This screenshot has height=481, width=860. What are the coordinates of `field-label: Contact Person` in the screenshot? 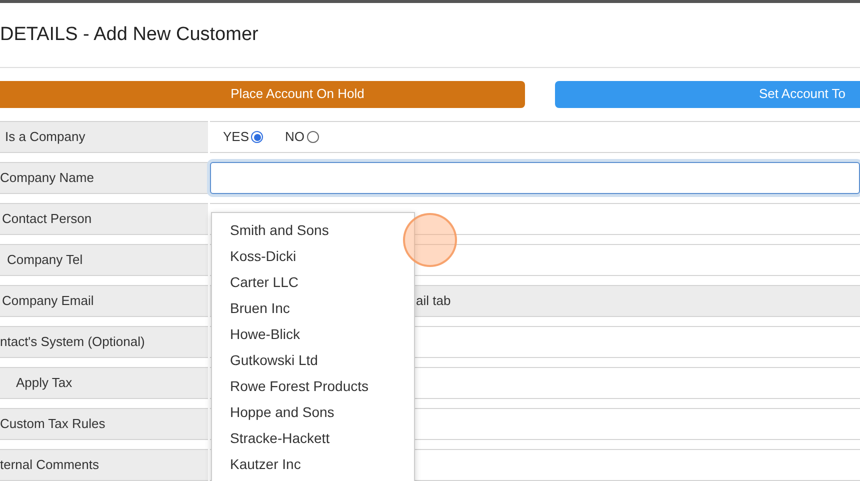 It's located at (104, 219).